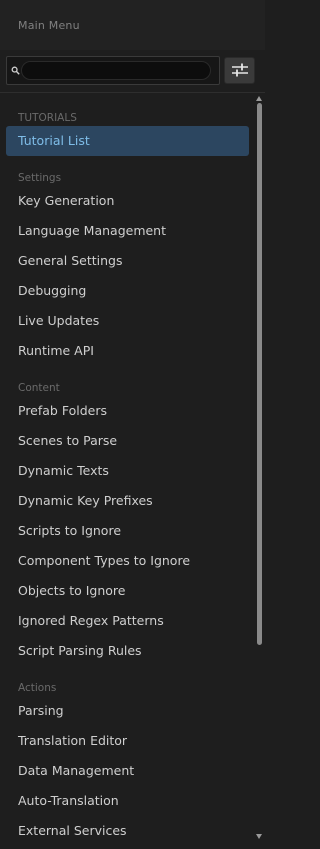 Image resolution: width=320 pixels, height=849 pixels. Describe the element at coordinates (85, 501) in the screenshot. I see `menu-item-dynamic-key-prefixes: Dynamic Key Prefixes` at that location.